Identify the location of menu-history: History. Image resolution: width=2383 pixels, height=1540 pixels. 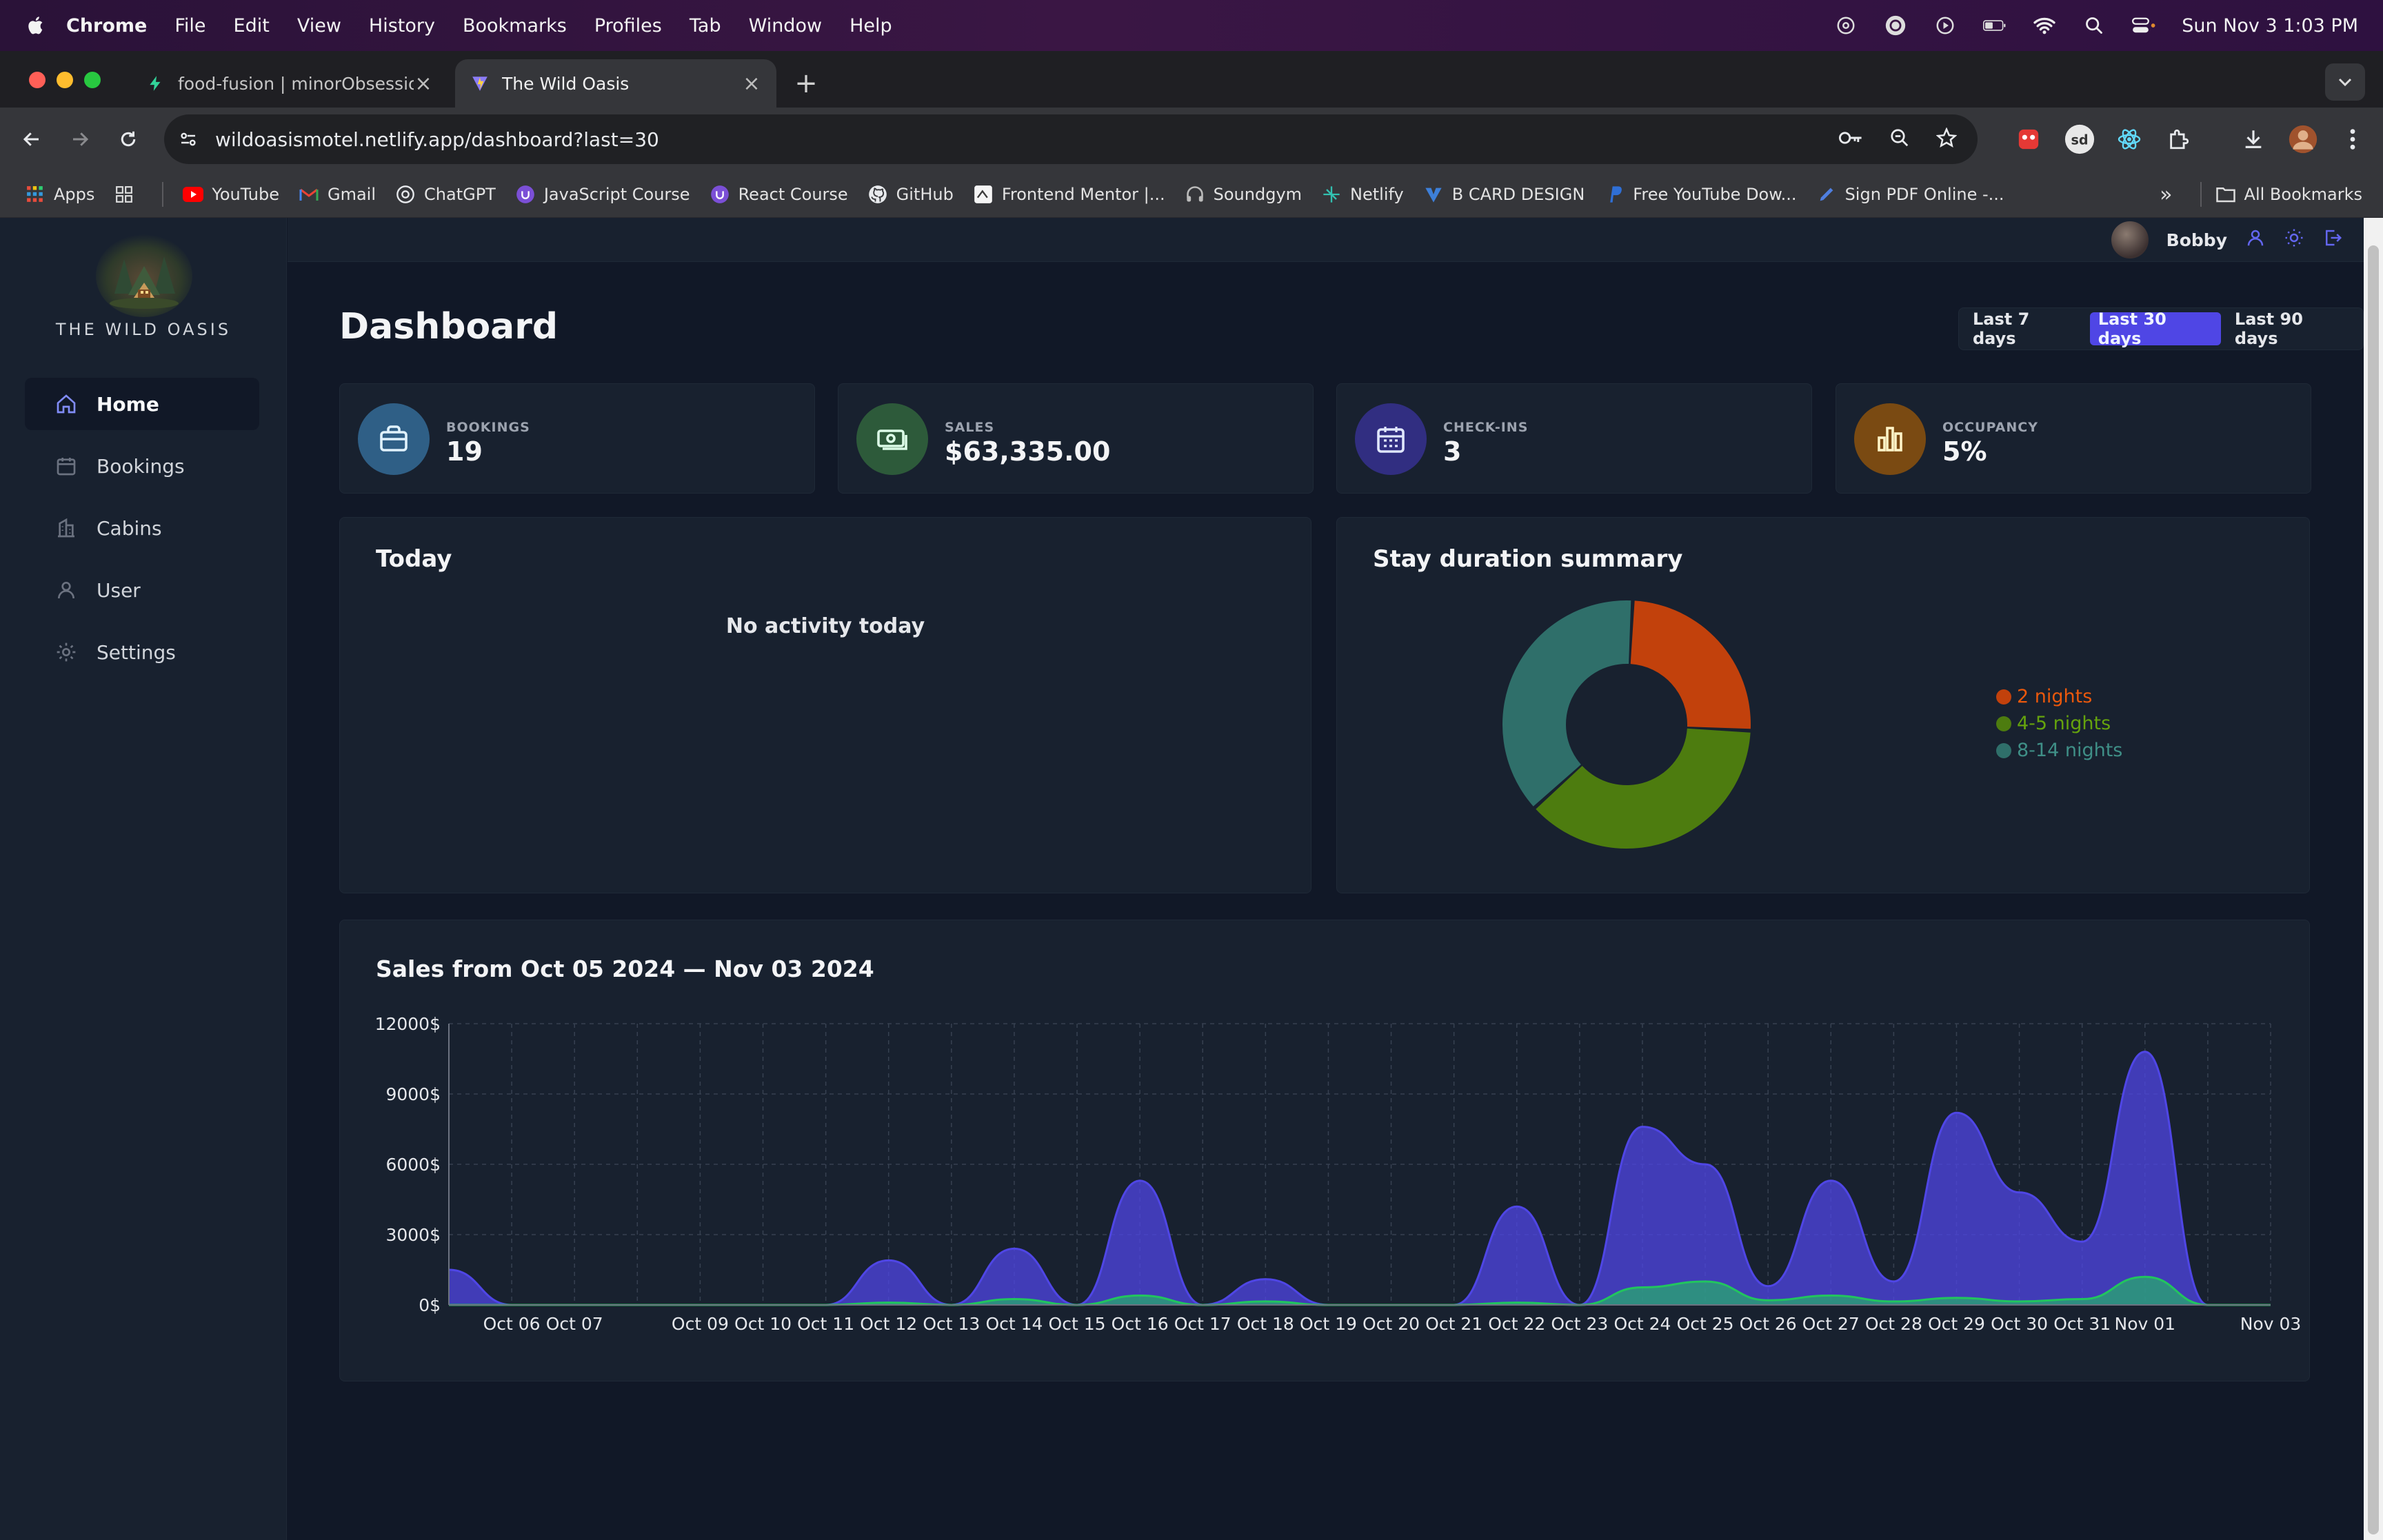
(402, 26).